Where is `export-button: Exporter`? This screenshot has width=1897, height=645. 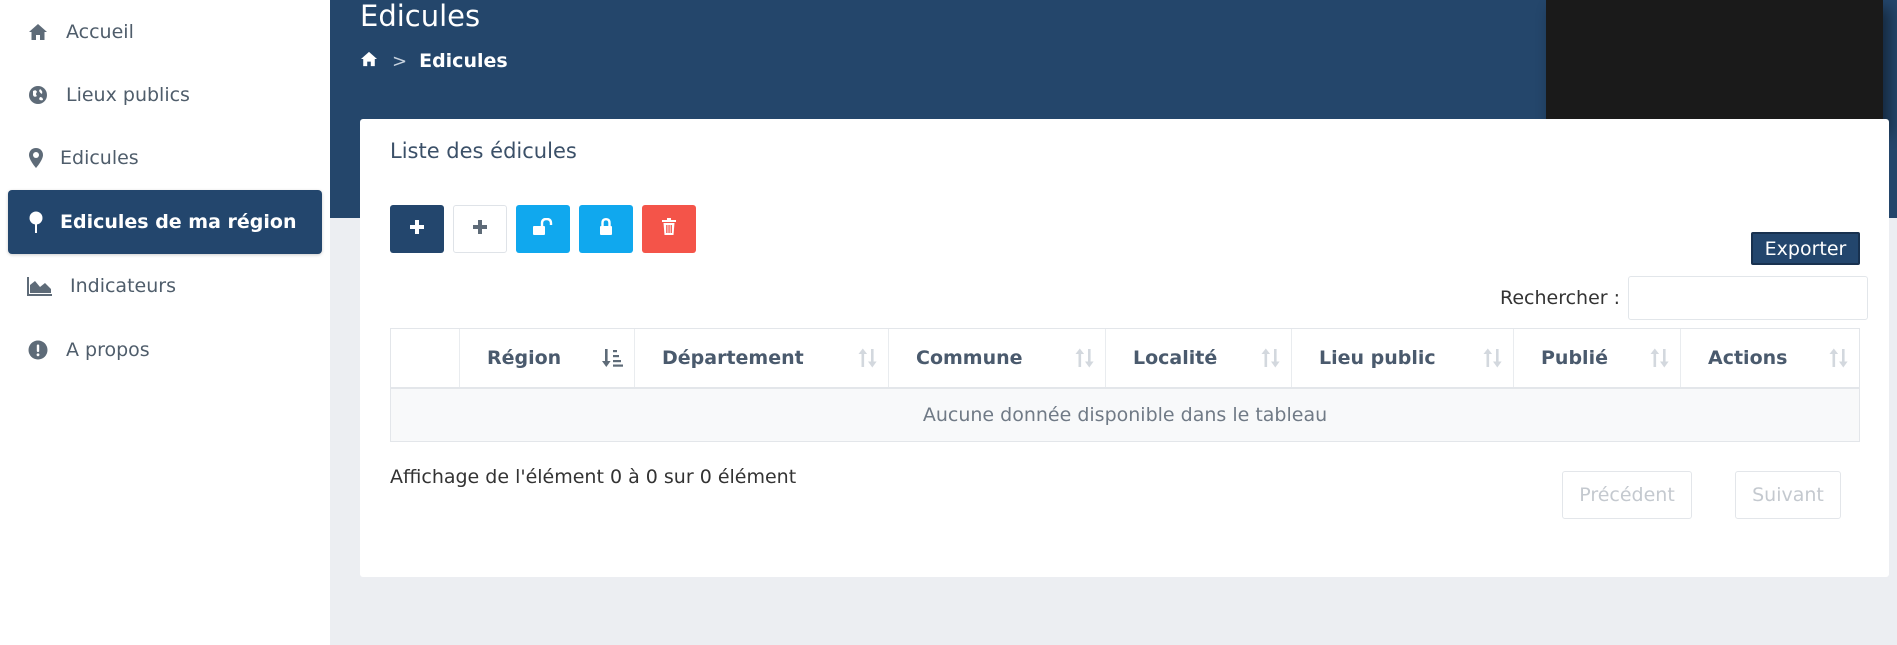
export-button: Exporter is located at coordinates (1805, 248).